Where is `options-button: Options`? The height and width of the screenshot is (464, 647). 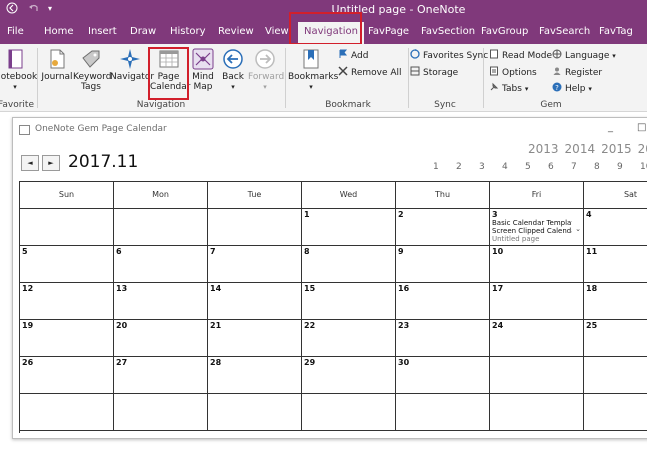
options-button: Options is located at coordinates (513, 72).